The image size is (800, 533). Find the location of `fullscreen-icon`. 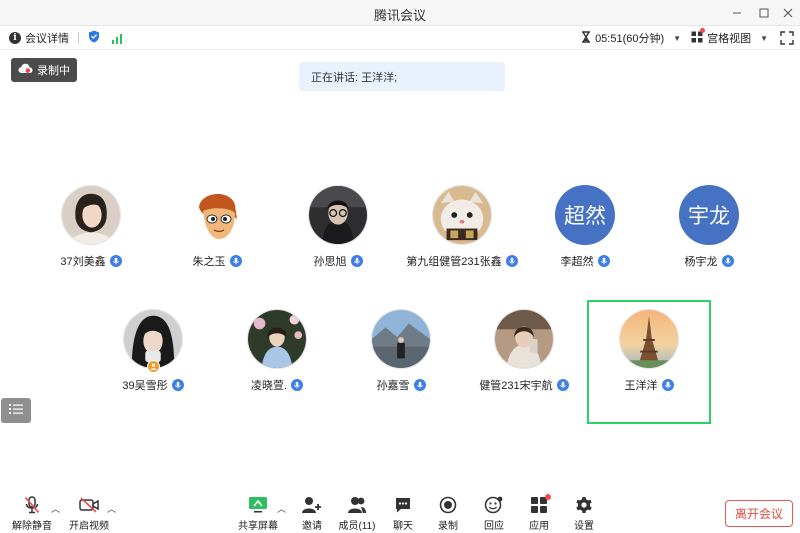

fullscreen-icon is located at coordinates (787, 38).